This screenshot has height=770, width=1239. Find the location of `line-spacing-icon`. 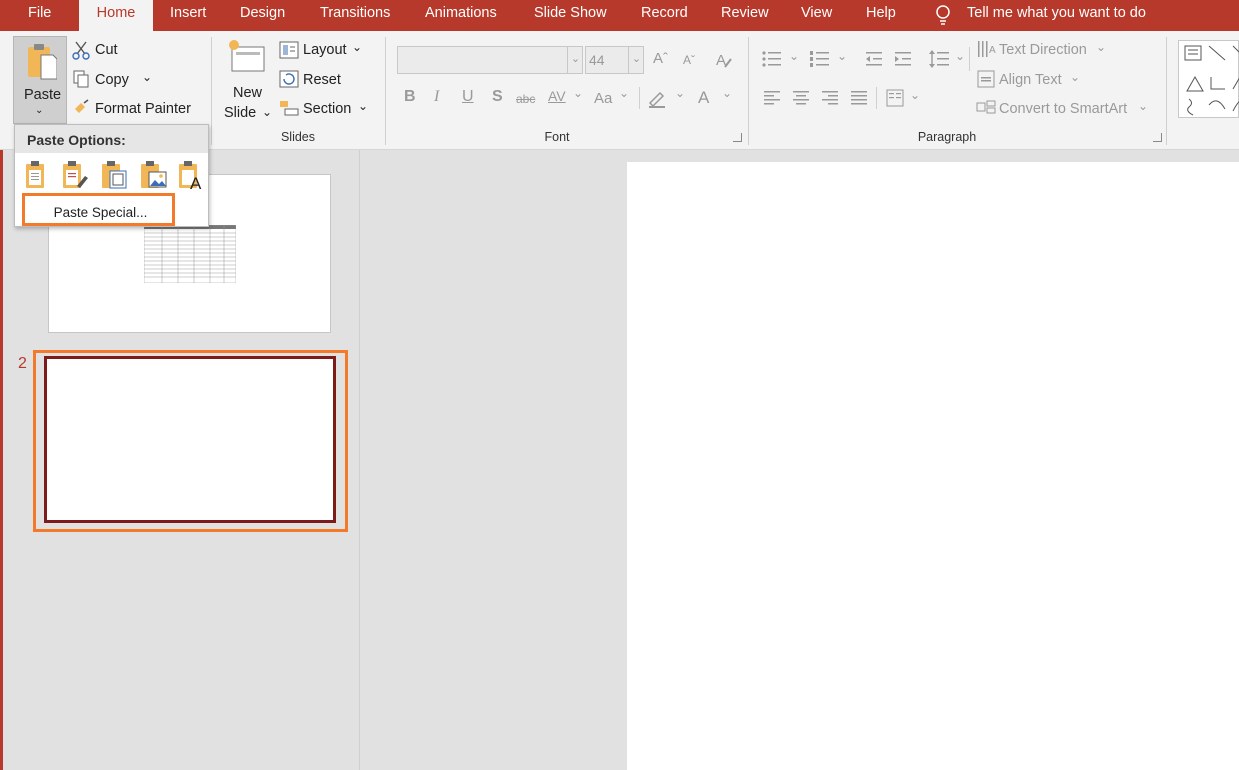

line-spacing-icon is located at coordinates (939, 59).